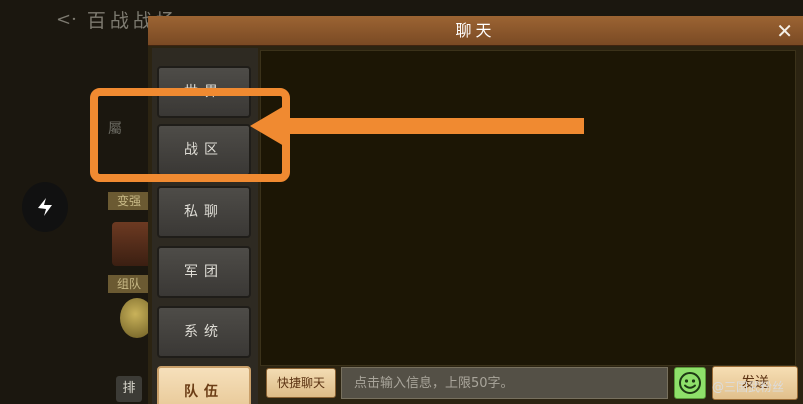 The width and height of the screenshot is (803, 404). I want to click on share-glyph, so click(45, 207).